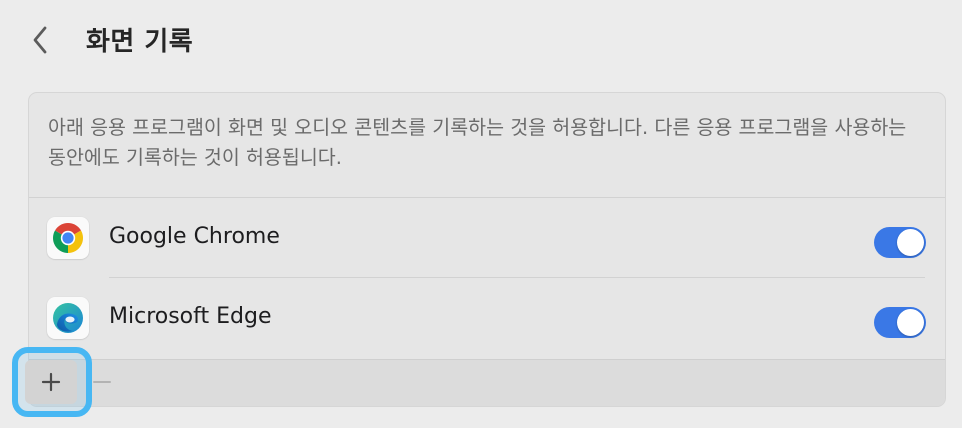 The image size is (962, 428). I want to click on divider, so click(487, 197).